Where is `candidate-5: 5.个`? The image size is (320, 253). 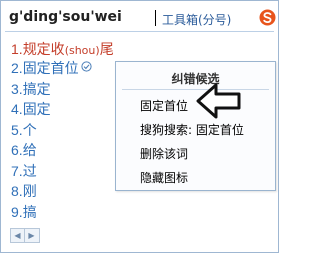
candidate-5: 5.个 is located at coordinates (24, 130).